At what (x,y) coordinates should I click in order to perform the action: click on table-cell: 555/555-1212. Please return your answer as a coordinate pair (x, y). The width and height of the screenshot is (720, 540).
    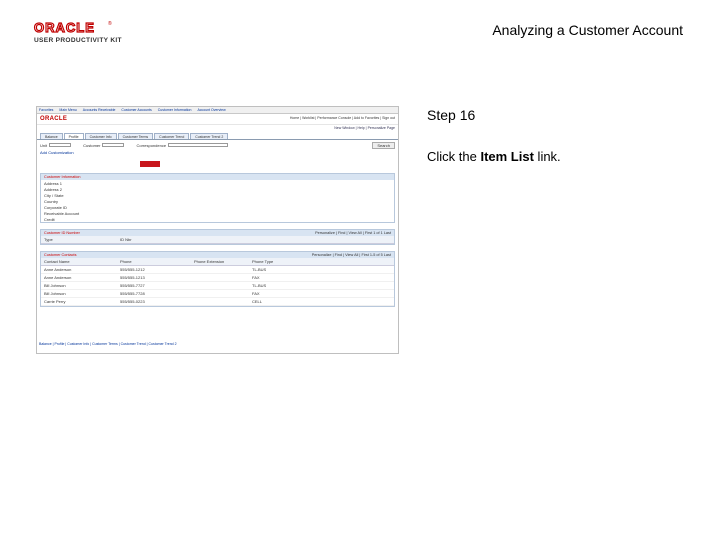
    Looking at the image, I should click on (132, 269).